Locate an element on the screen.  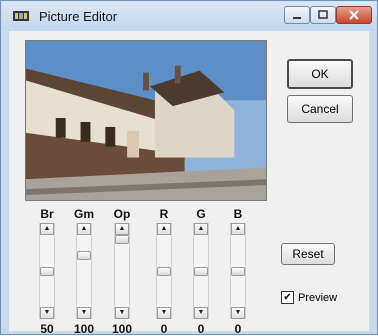
minimize-icon is located at coordinates (297, 18).